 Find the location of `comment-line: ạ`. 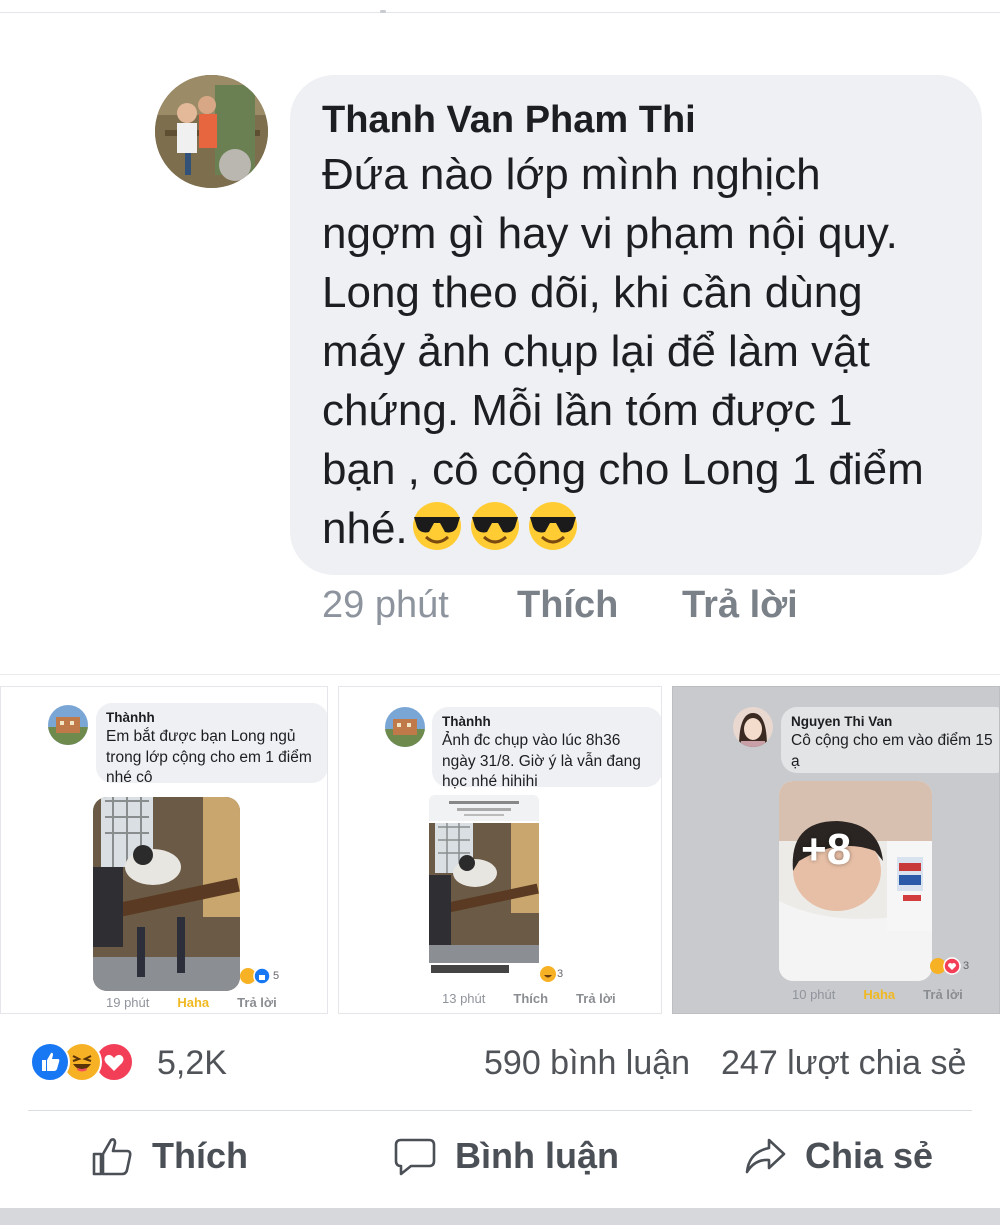

comment-line: ạ is located at coordinates (795, 761).